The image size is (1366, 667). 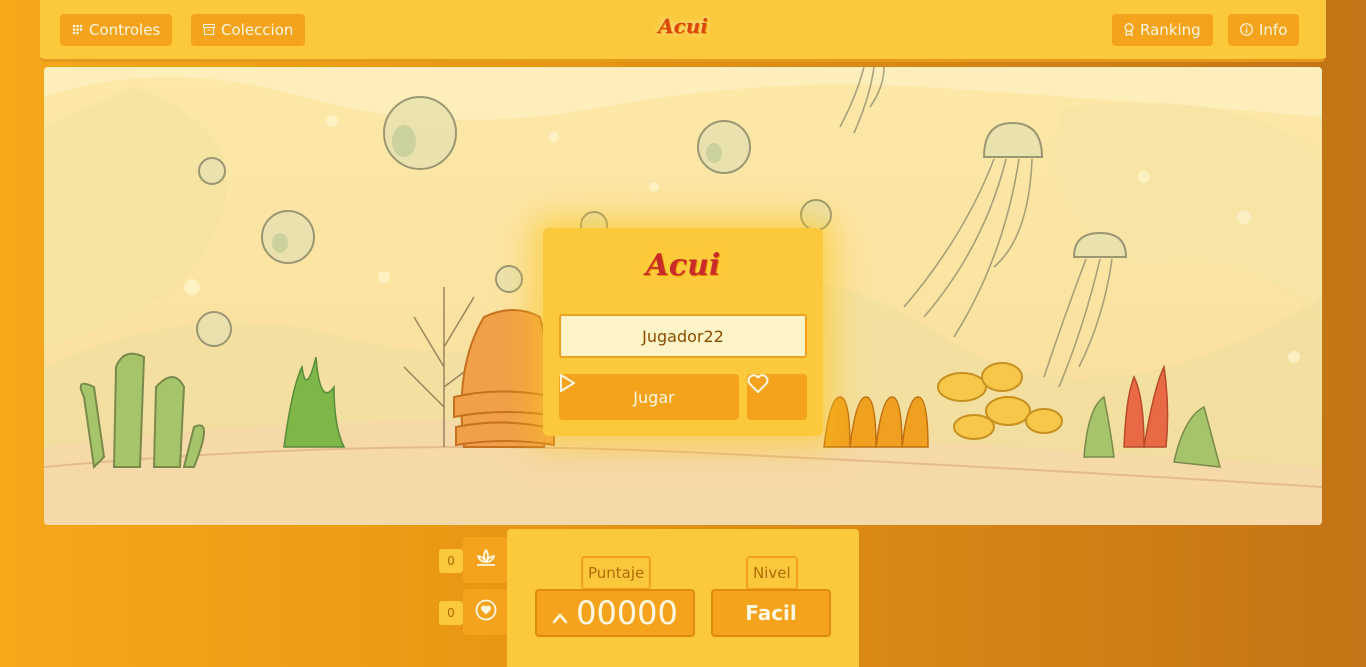 I want to click on lotus-icon, so click(x=486, y=560).